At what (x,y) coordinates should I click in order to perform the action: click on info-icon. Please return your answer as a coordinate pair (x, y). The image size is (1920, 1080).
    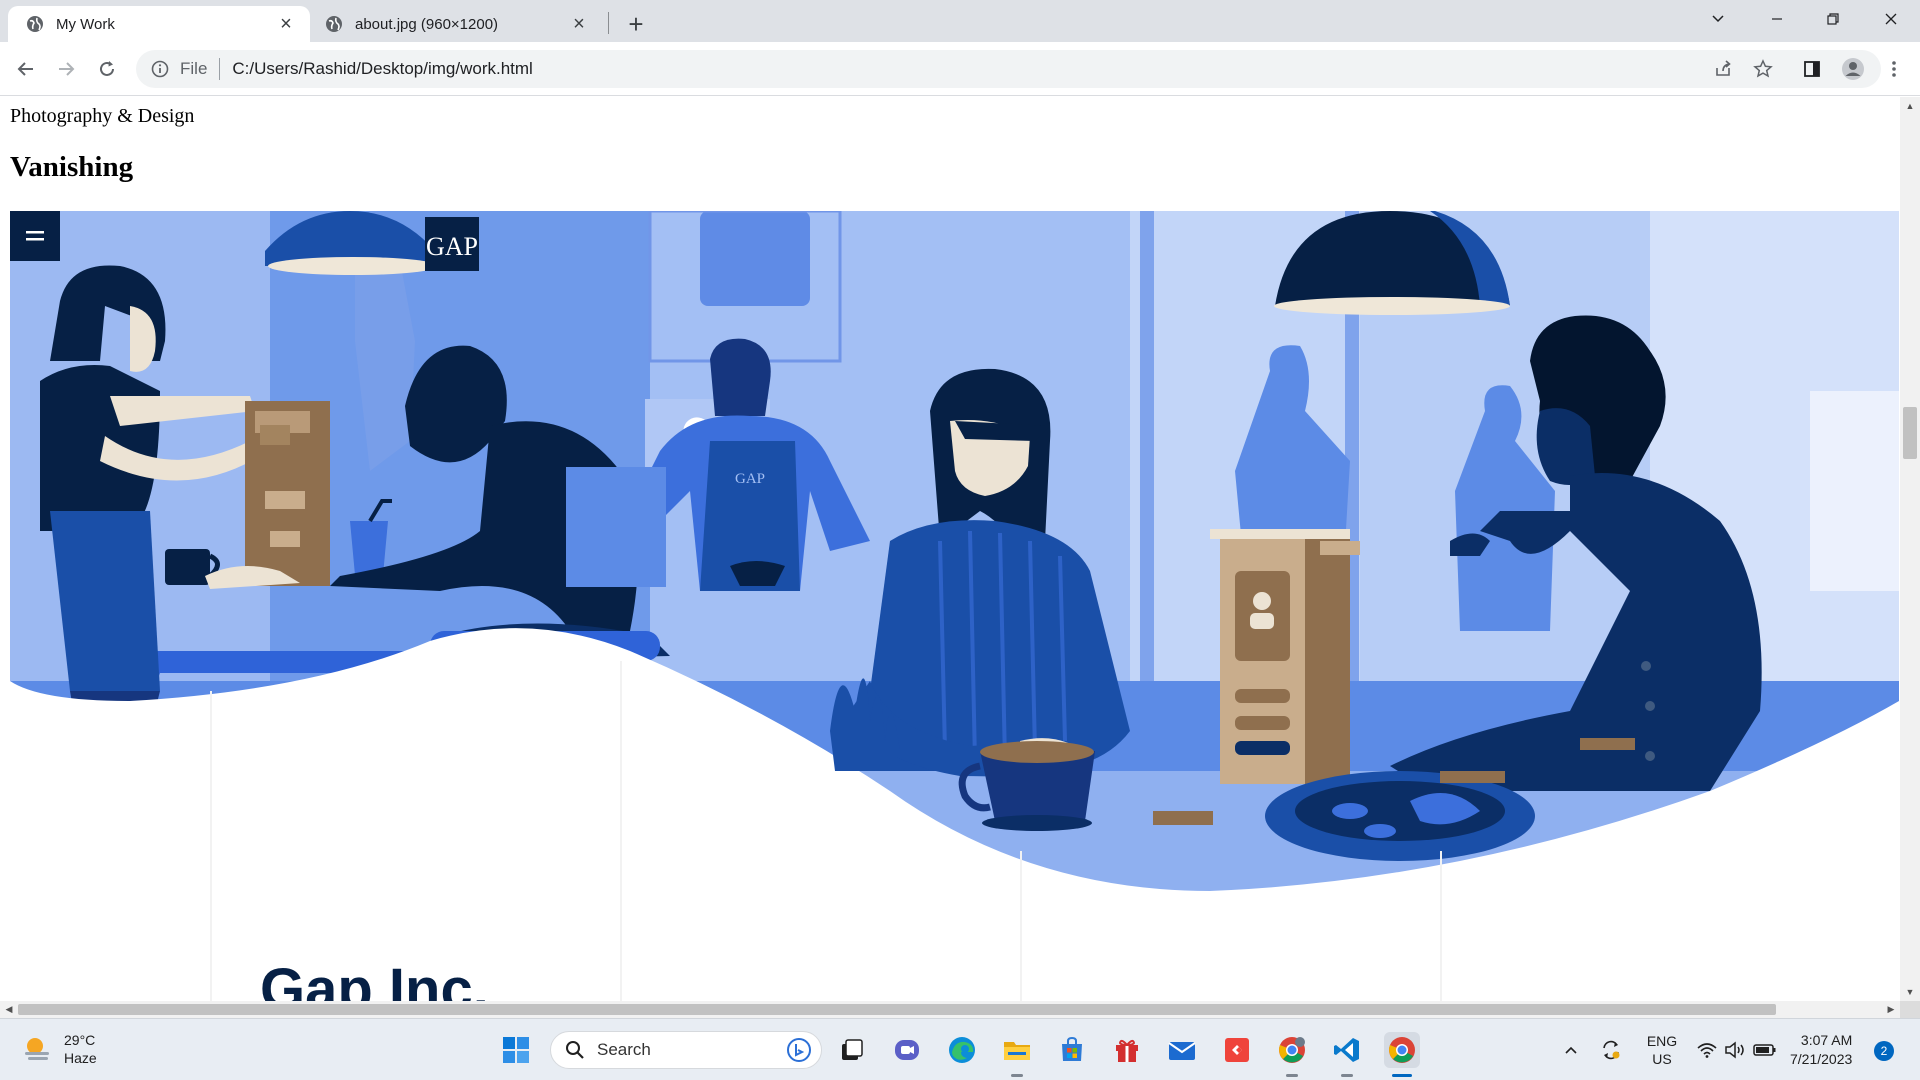
    Looking at the image, I should click on (160, 69).